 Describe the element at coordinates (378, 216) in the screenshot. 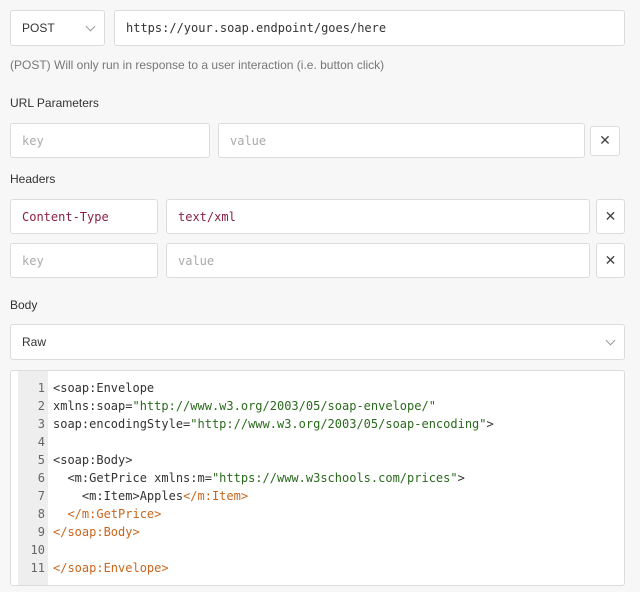

I see `header-value-input: text/xml` at that location.